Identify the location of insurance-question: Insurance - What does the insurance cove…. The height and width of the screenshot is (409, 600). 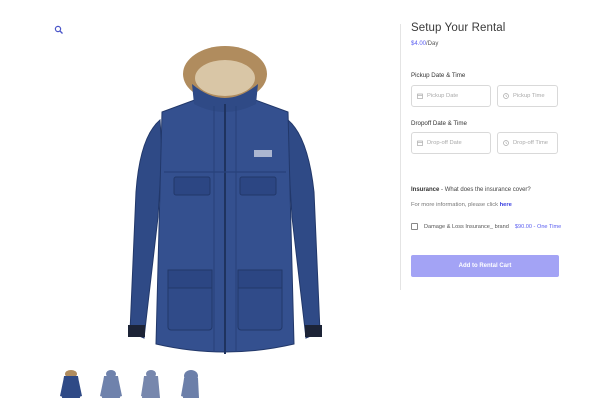
(471, 190).